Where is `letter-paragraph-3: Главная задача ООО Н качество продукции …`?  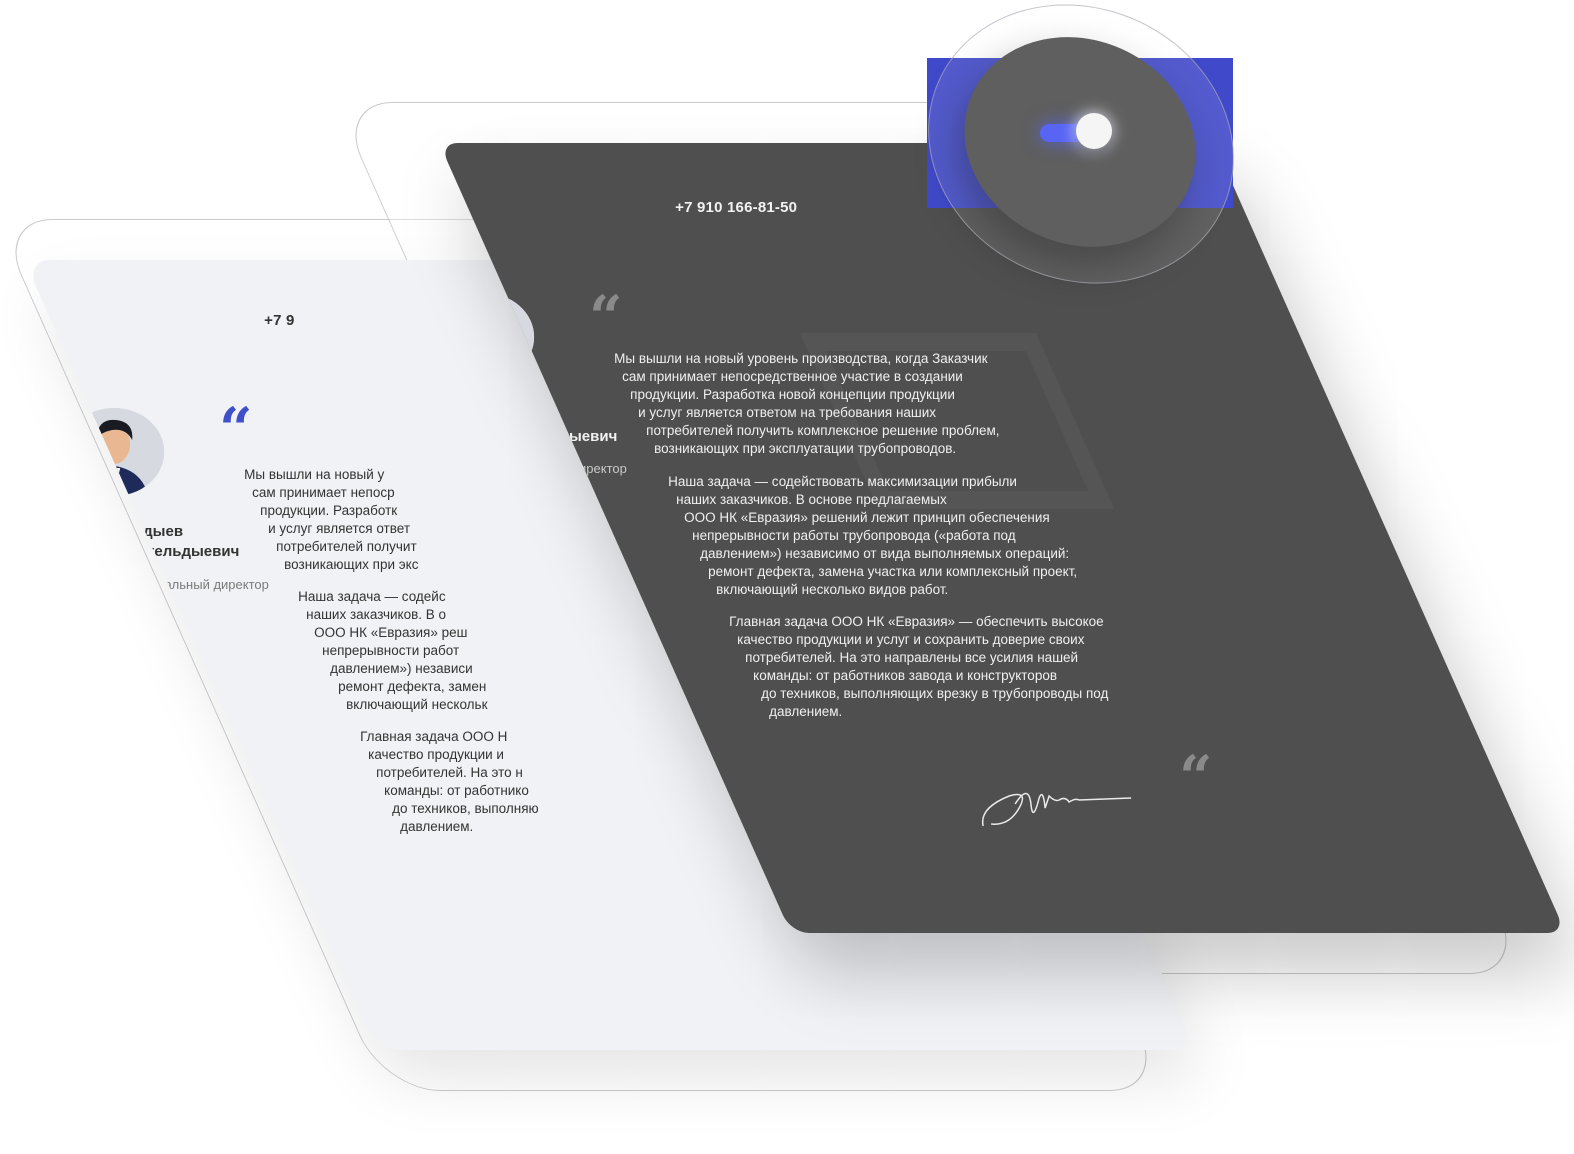
letter-paragraph-3: Главная задача ООО Н качество продукции … is located at coordinates (449, 781).